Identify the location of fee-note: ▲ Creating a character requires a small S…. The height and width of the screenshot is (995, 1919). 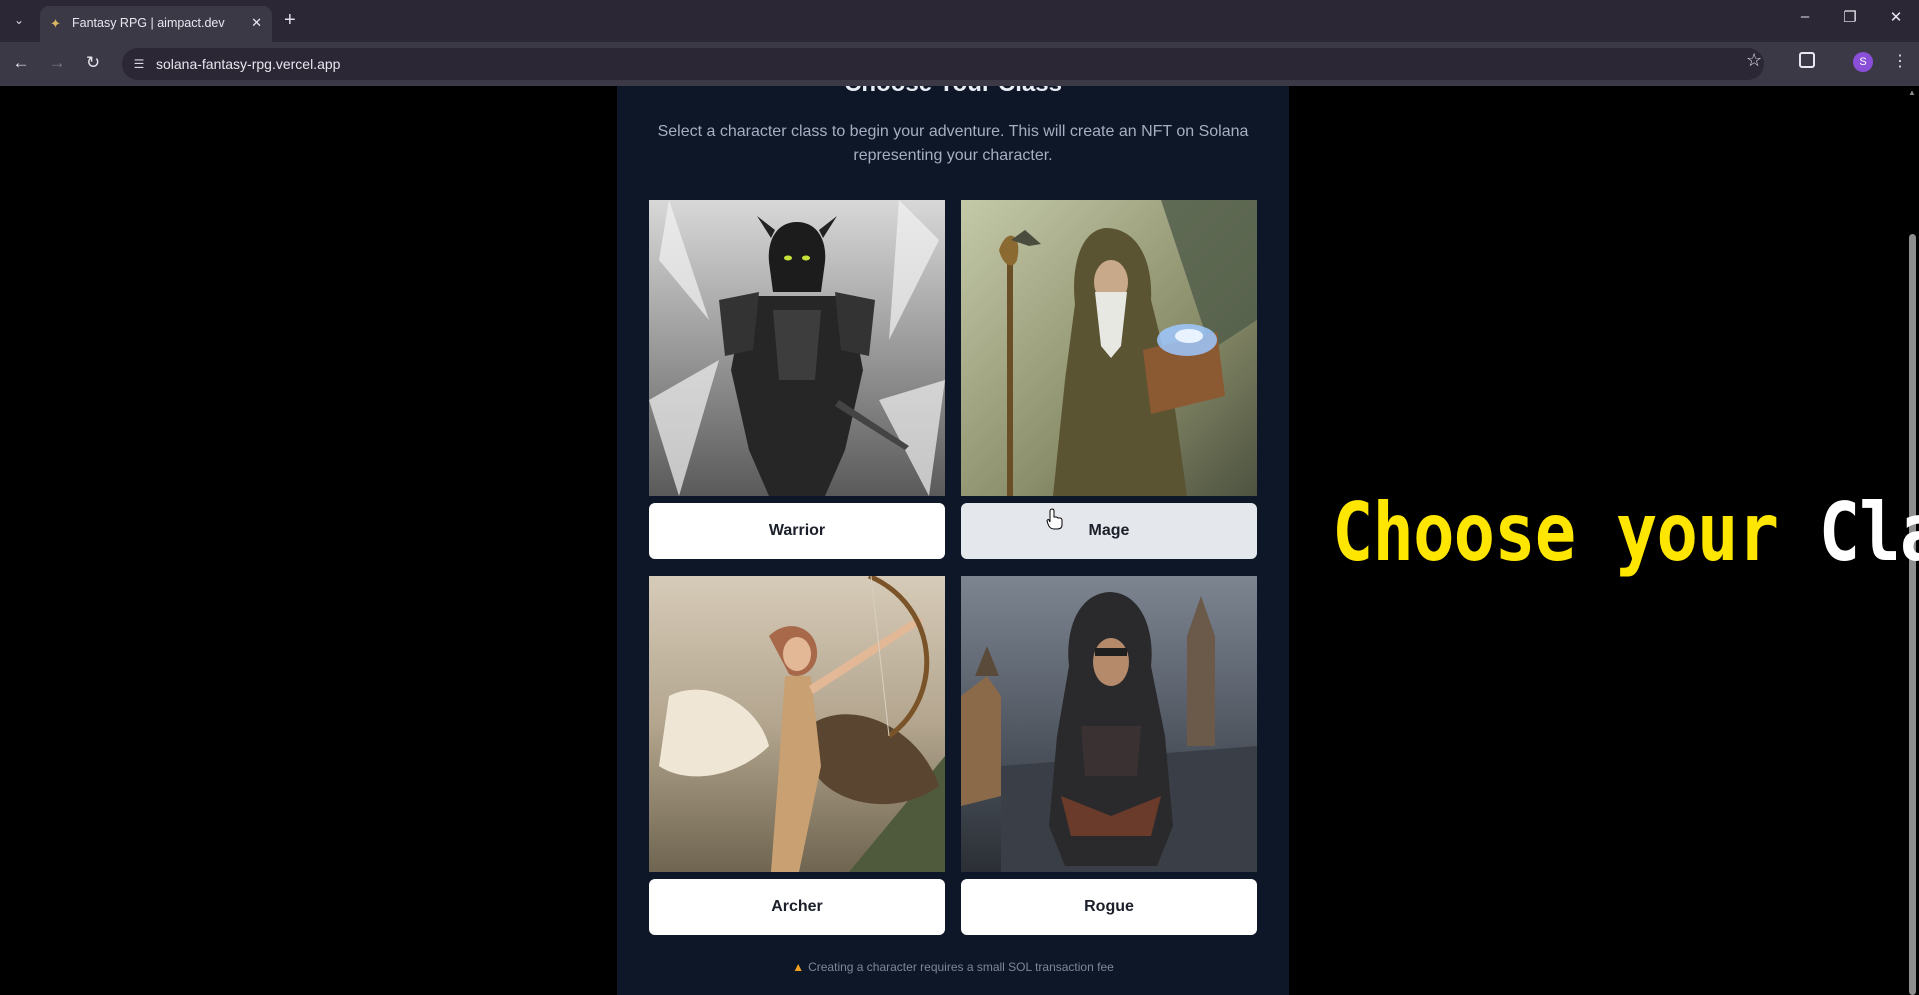
(953, 967).